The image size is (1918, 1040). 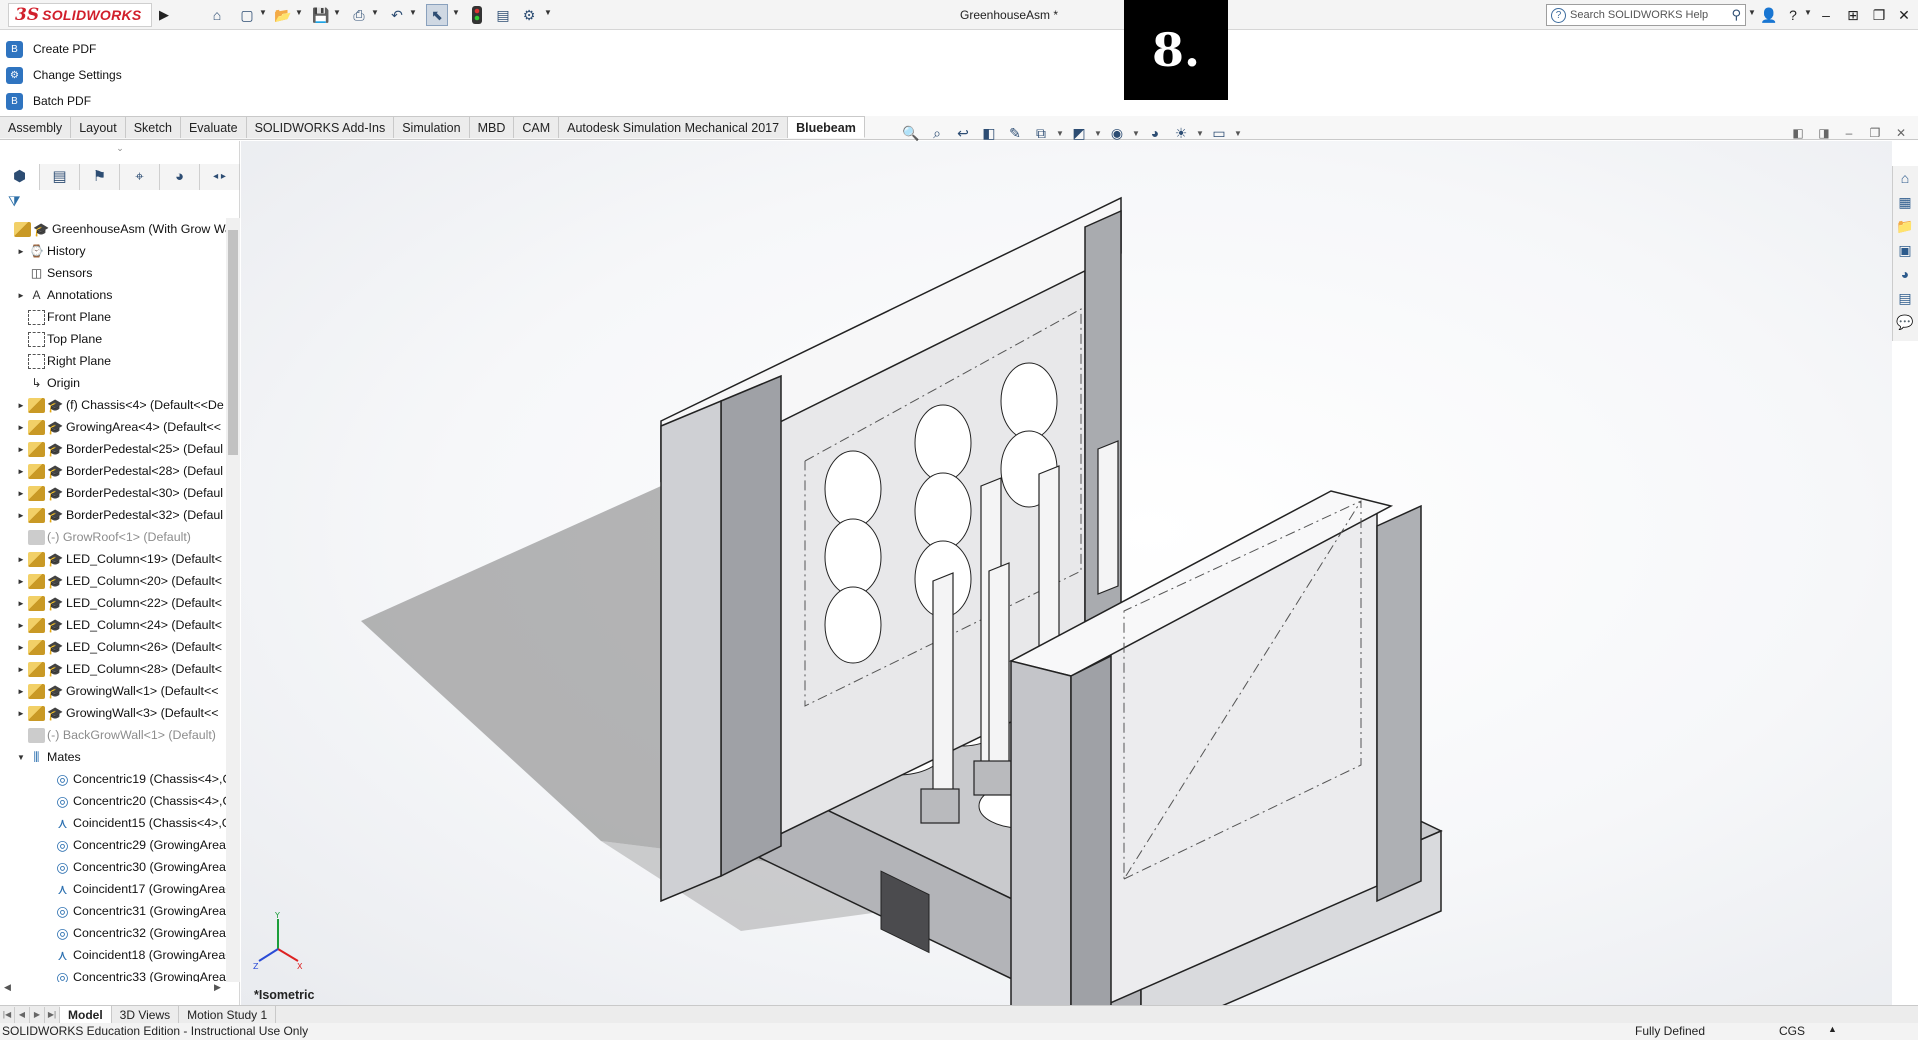 What do you see at coordinates (113, 295) in the screenshot?
I see `tree-item: ► A Annotations` at bounding box center [113, 295].